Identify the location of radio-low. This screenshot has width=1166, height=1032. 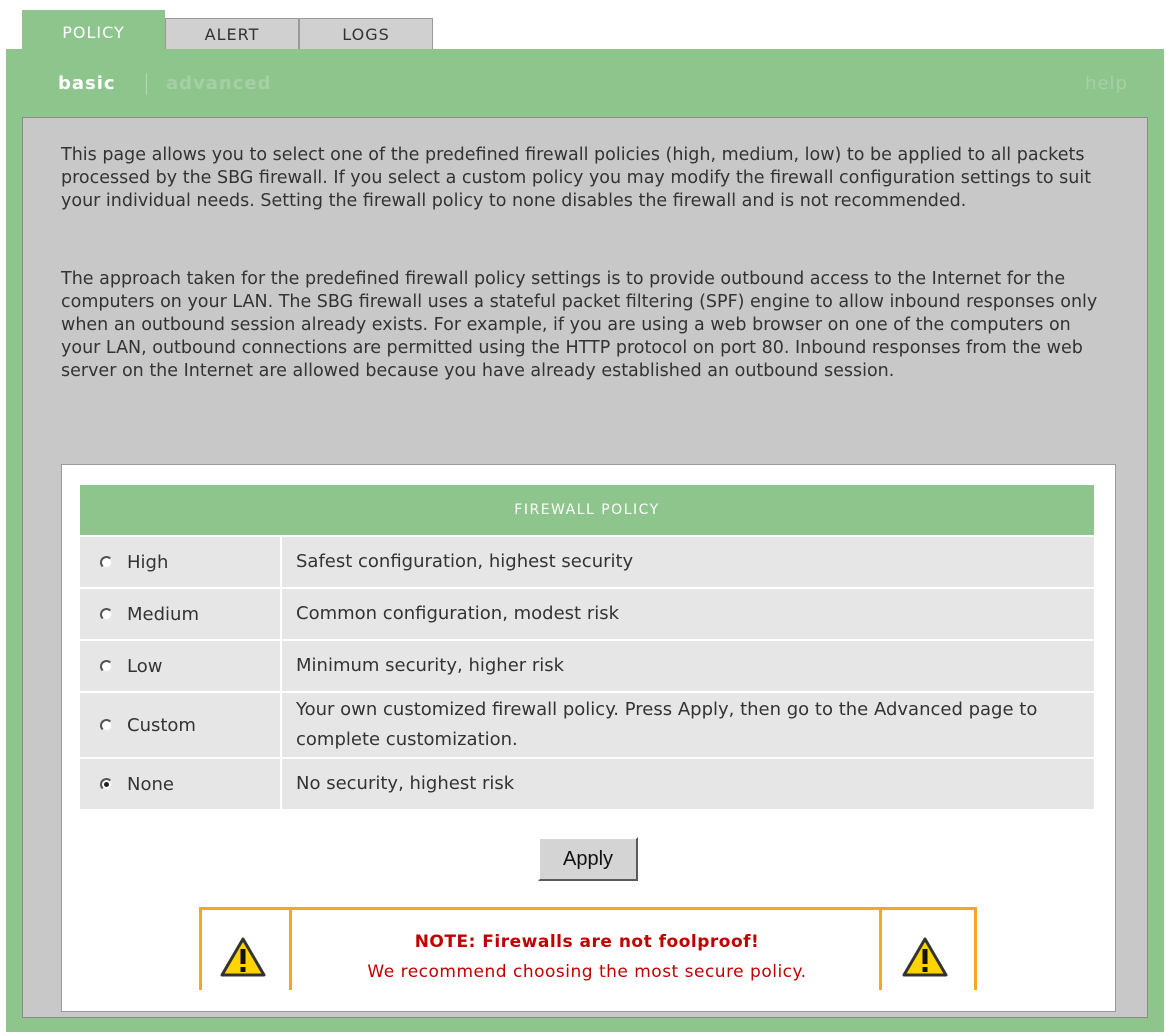
(106, 666).